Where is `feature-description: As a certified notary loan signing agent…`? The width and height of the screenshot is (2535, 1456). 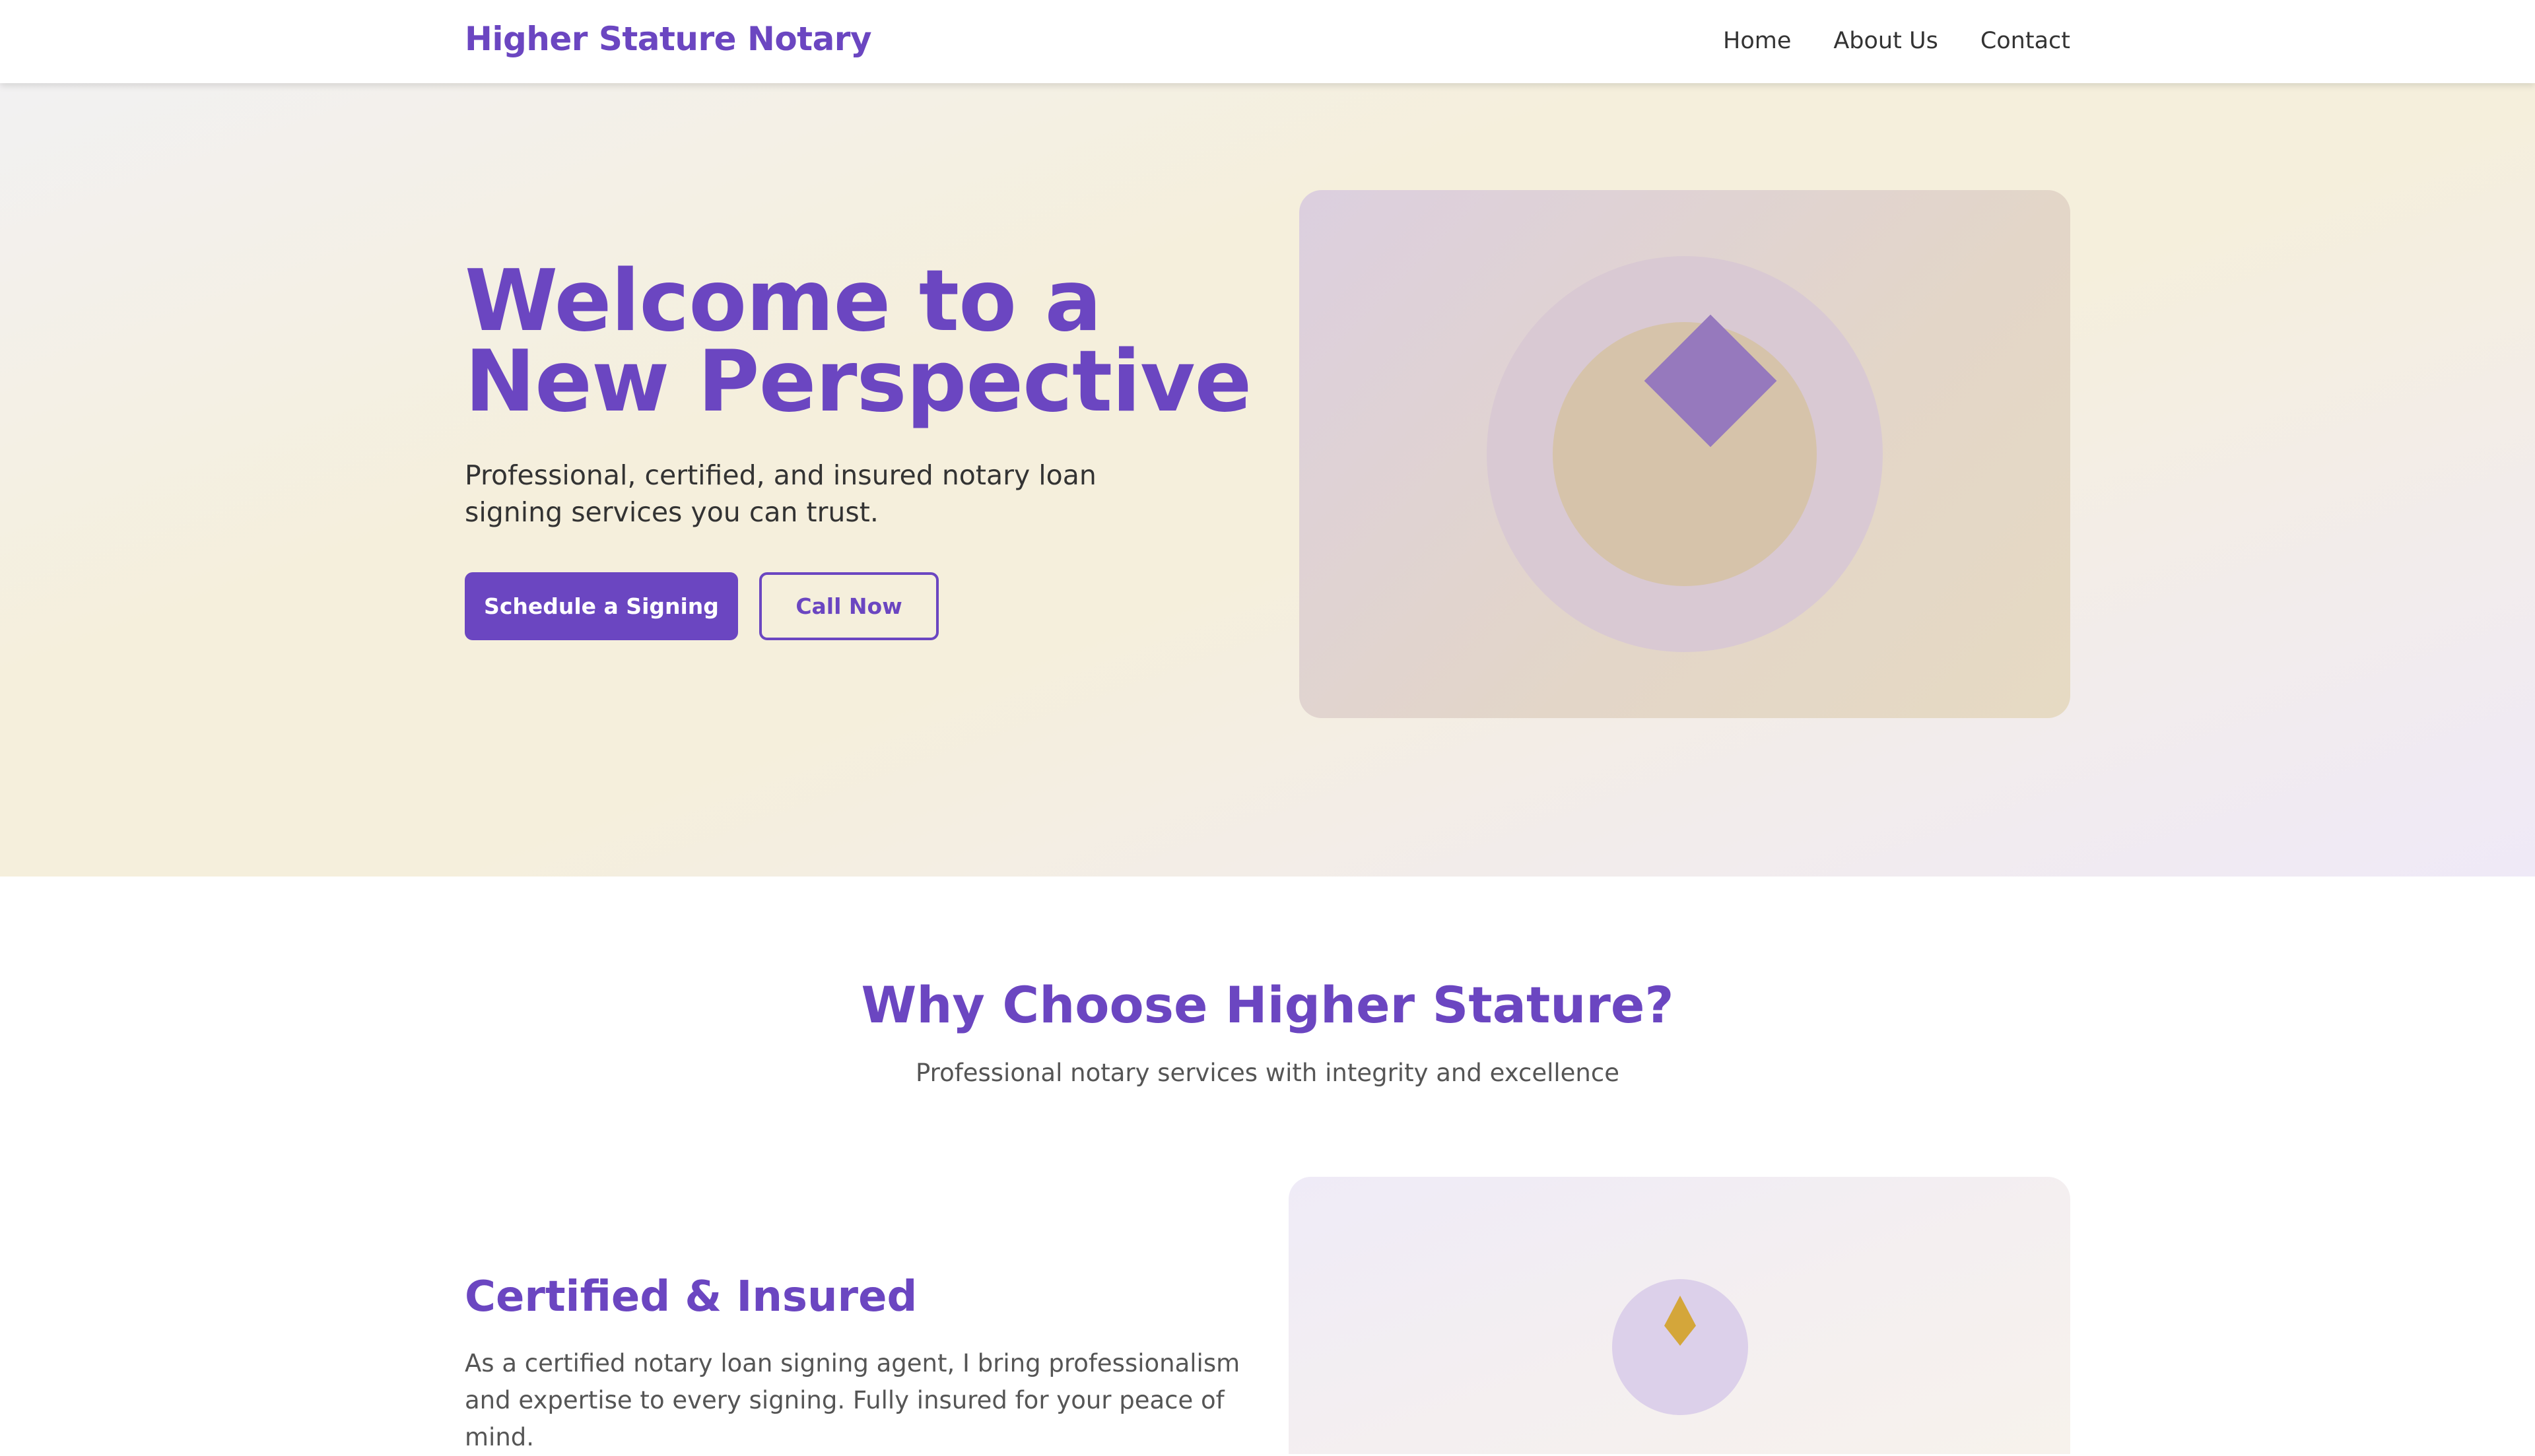 feature-description: As a certified notary loan signing agent… is located at coordinates (852, 1400).